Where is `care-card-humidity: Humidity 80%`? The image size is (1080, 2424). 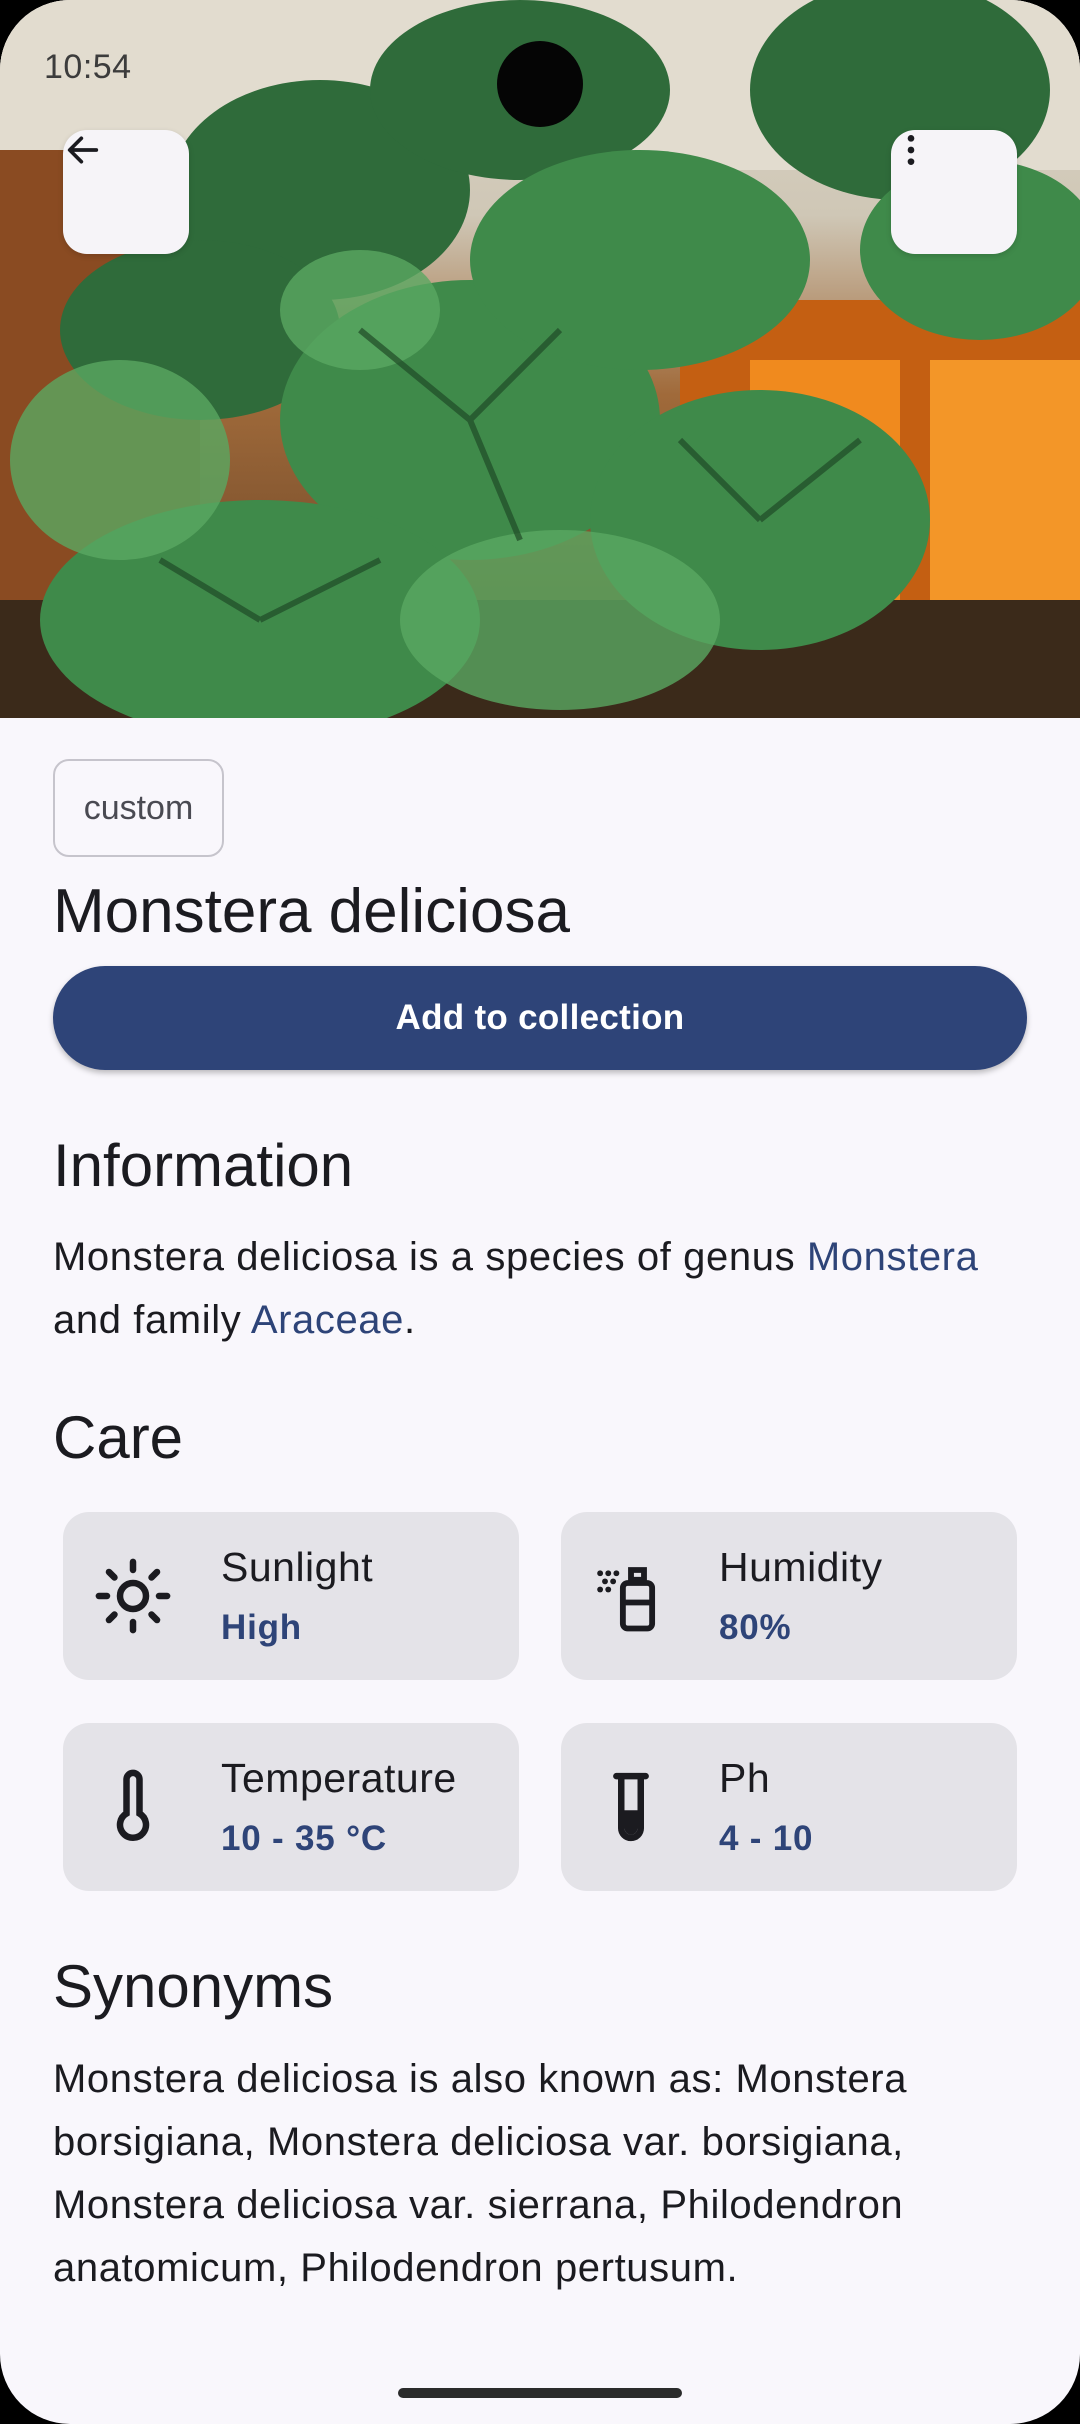 care-card-humidity: Humidity 80% is located at coordinates (789, 1596).